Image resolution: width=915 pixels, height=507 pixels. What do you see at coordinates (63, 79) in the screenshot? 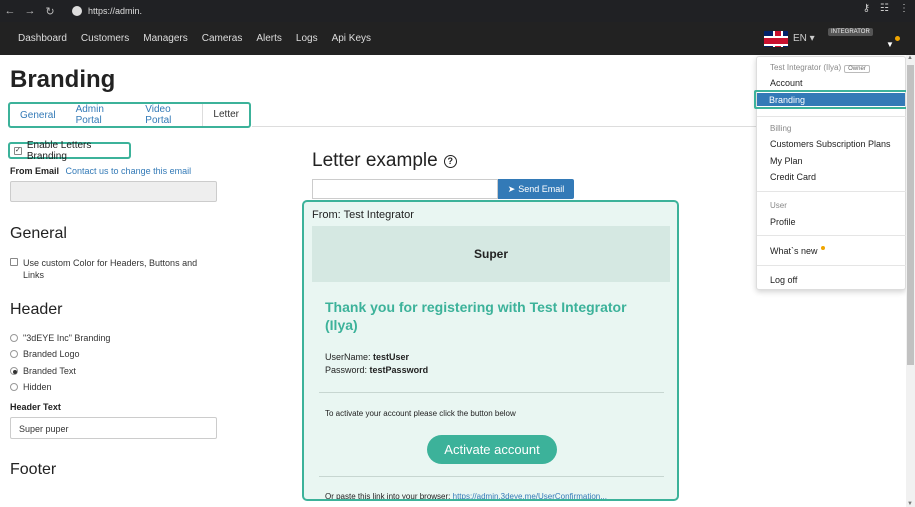
I see `page-title: Branding` at bounding box center [63, 79].